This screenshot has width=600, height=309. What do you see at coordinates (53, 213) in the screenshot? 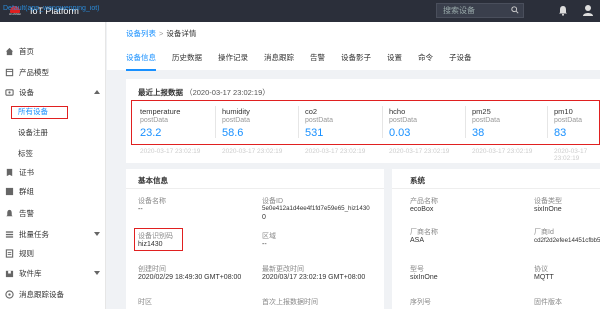
I see `sidebar-item-alarms: 告警` at bounding box center [53, 213].